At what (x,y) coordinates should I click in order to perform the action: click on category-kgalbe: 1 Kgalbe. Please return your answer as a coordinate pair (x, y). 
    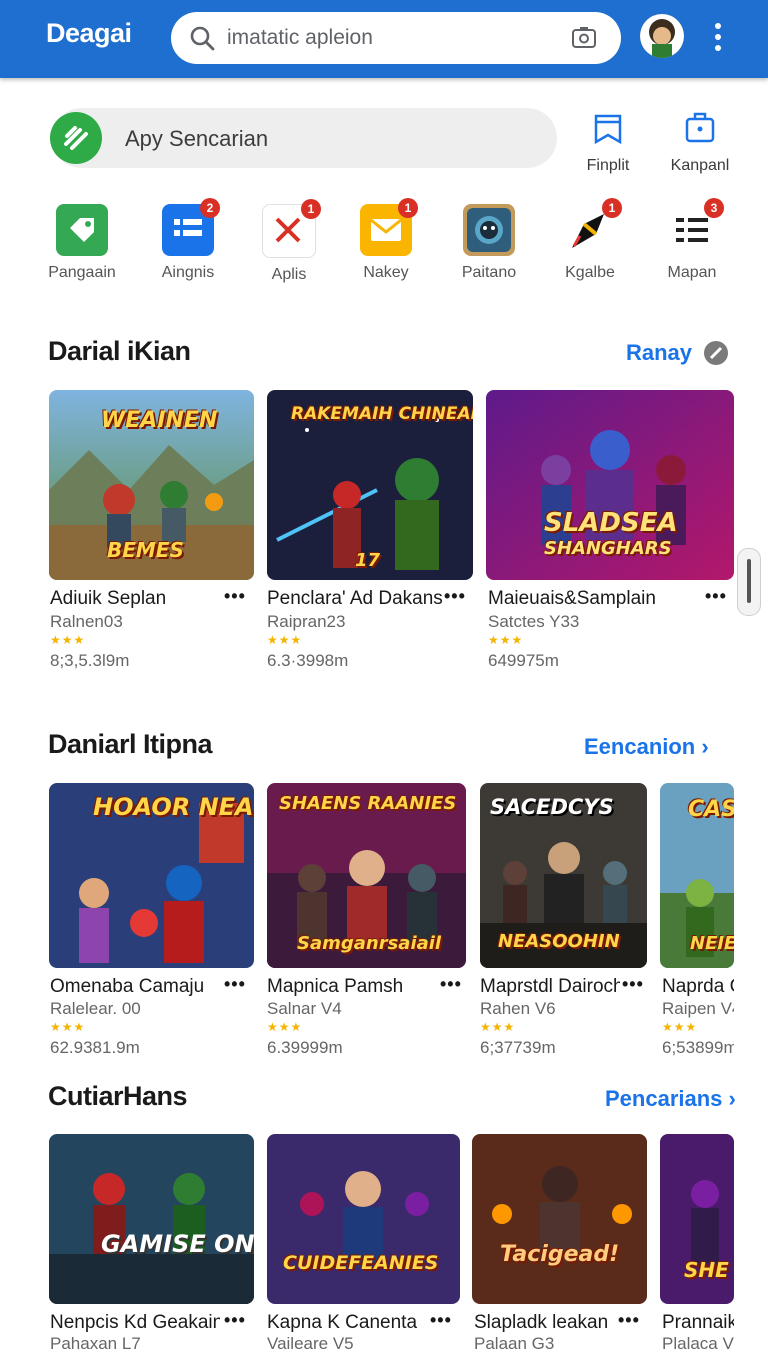
    Looking at the image, I should click on (590, 240).